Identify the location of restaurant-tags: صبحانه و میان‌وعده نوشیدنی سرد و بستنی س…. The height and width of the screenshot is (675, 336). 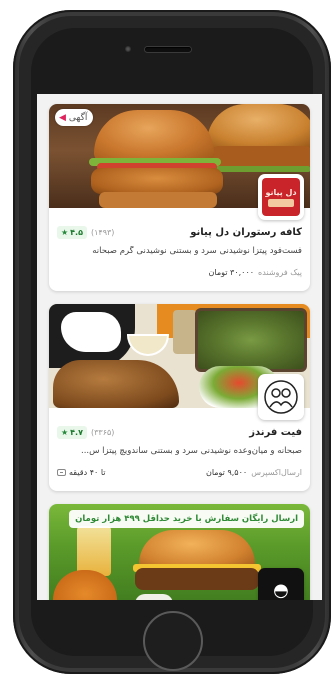
(191, 451).